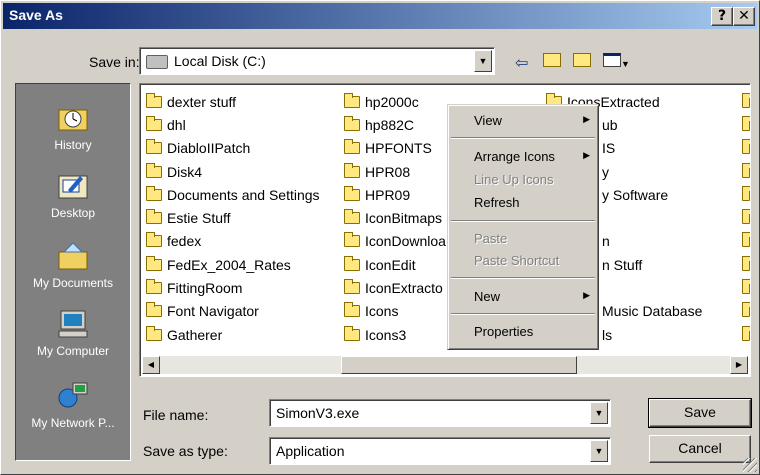 The width and height of the screenshot is (760, 475). What do you see at coordinates (396, 241) in the screenshot?
I see `list-item: IconDownloa` at bounding box center [396, 241].